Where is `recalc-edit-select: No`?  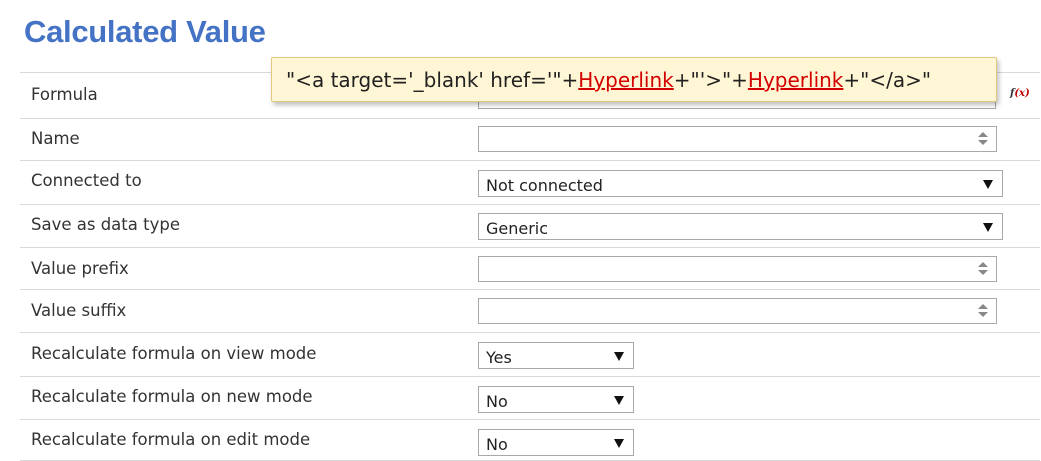
recalc-edit-select: No is located at coordinates (556, 442).